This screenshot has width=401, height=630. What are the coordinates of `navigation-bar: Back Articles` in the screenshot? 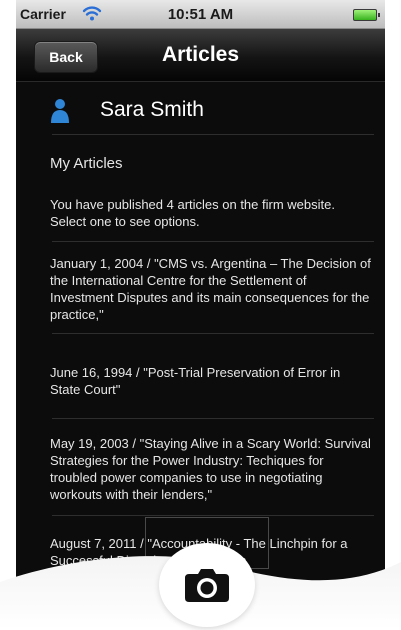 It's located at (200, 55).